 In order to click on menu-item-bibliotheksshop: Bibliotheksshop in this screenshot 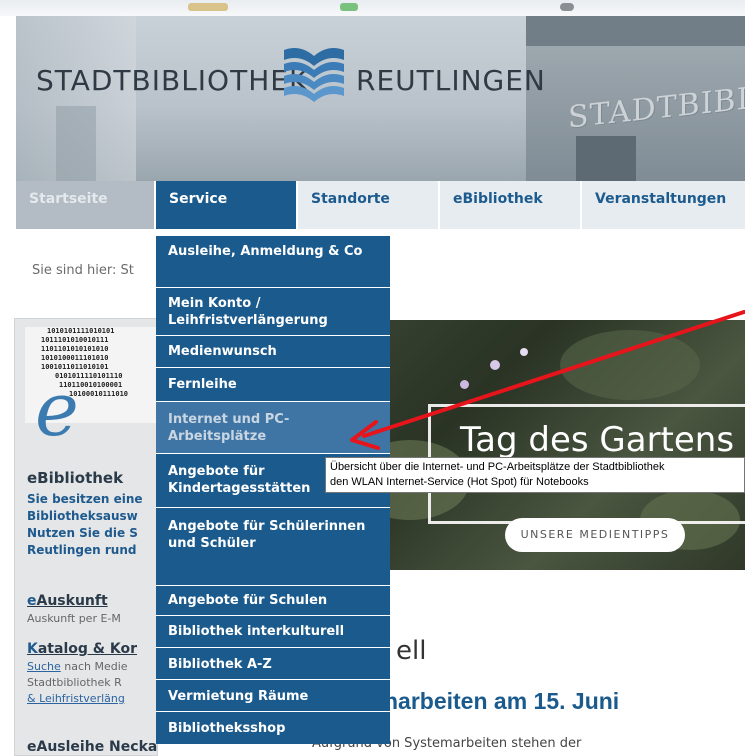, I will do `click(273, 728)`.